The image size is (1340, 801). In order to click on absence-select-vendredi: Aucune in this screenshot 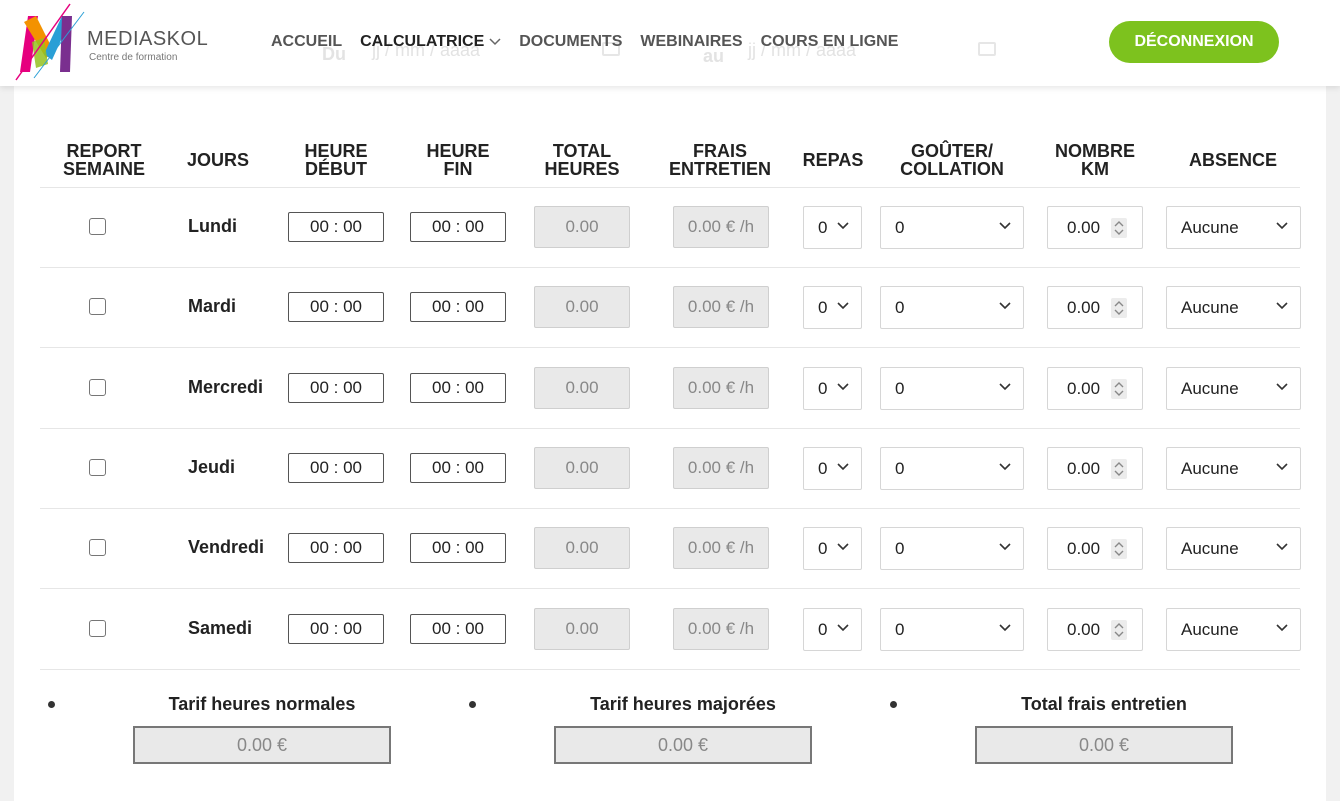, I will do `click(1233, 548)`.